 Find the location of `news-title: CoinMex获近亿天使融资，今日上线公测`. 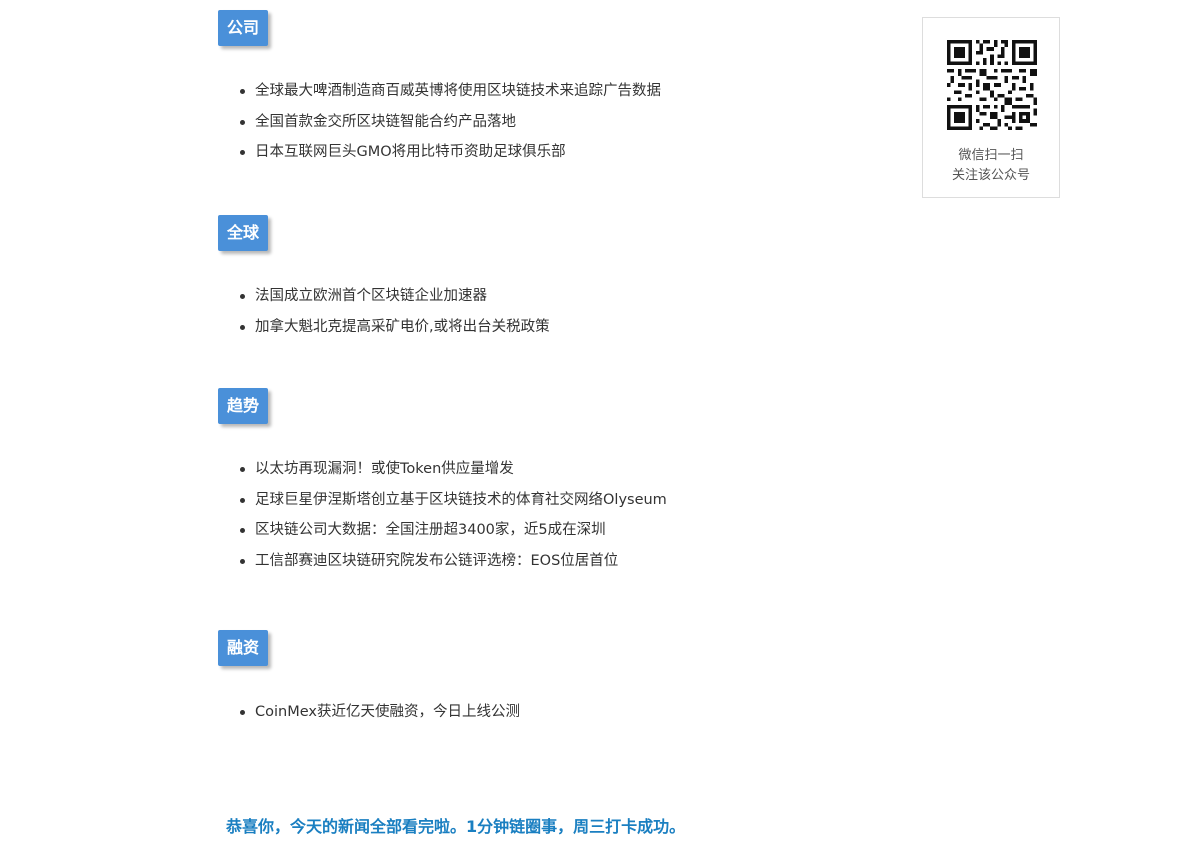

news-title: CoinMex获近亿天使融资，今日上线公测 is located at coordinates (387, 712).